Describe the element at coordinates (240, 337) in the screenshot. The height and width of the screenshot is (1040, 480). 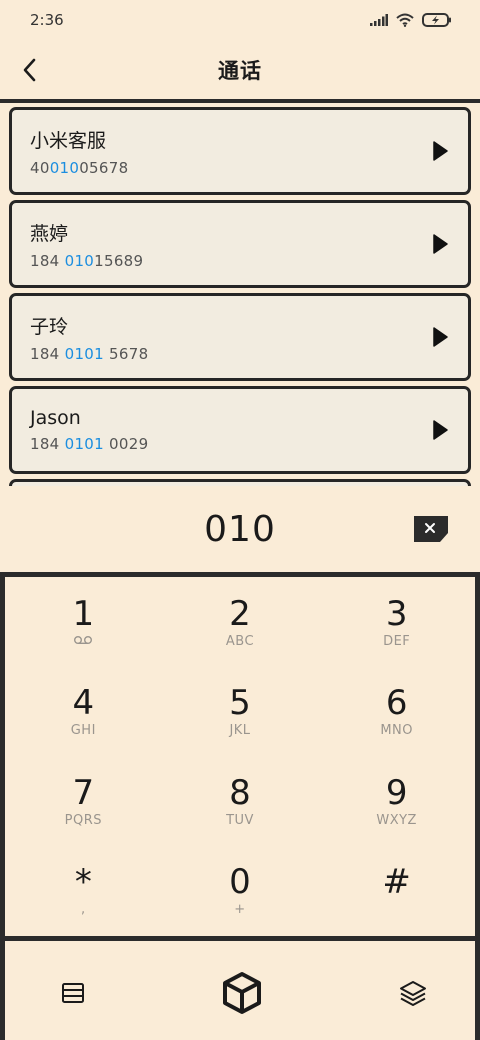
I see `contact-card: 子玲 184 0101 5678` at that location.